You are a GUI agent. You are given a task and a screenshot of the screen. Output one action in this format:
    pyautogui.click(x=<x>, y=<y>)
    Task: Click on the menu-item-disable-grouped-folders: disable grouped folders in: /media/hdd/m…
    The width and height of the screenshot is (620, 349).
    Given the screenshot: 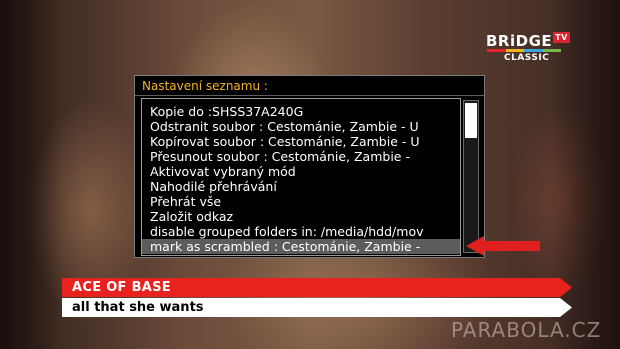 What is the action you would take?
    pyautogui.click(x=301, y=231)
    